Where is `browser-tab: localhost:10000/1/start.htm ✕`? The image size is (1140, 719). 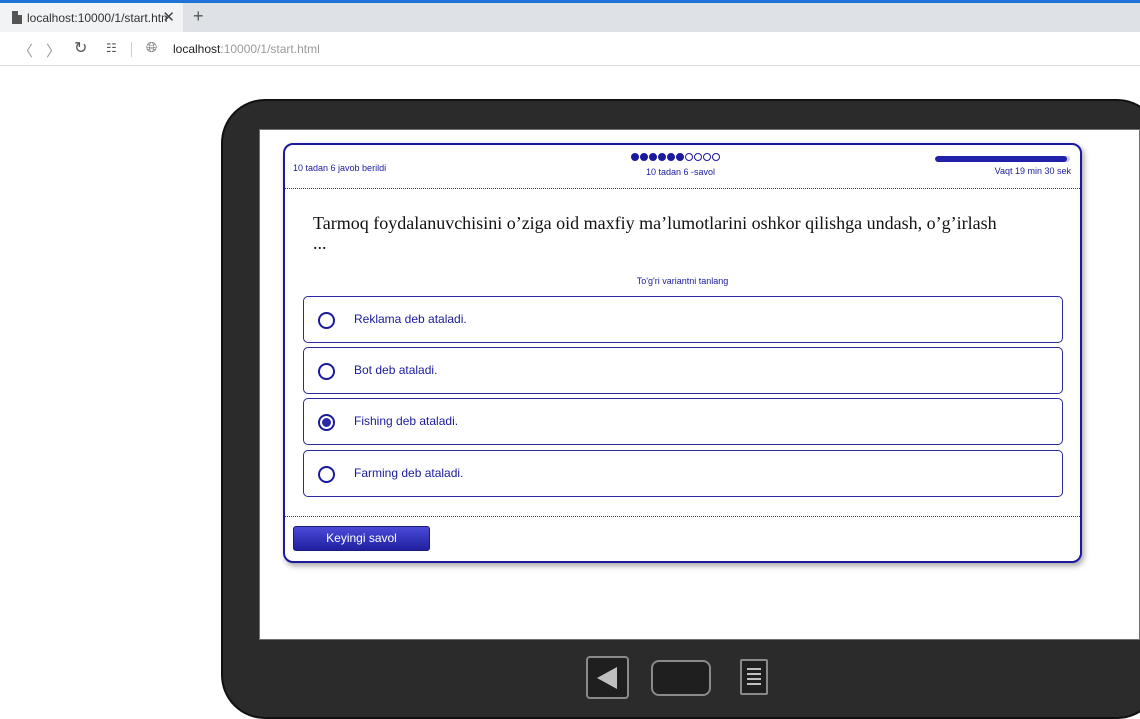 browser-tab: localhost:10000/1/start.htm ✕ is located at coordinates (91, 17).